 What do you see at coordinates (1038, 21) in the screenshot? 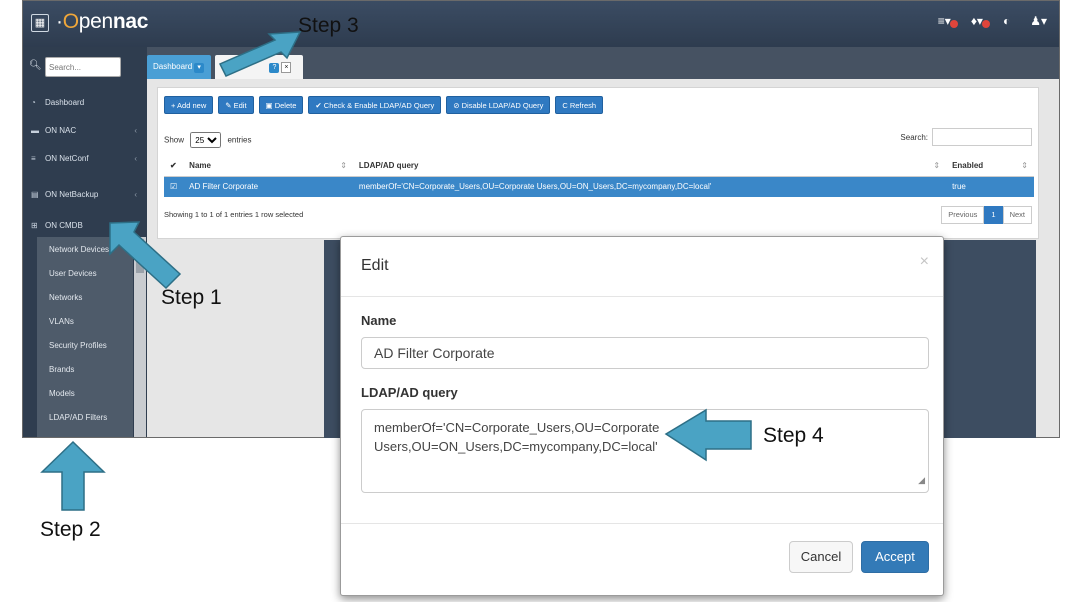
I see `user-icon: ♟▾` at bounding box center [1038, 21].